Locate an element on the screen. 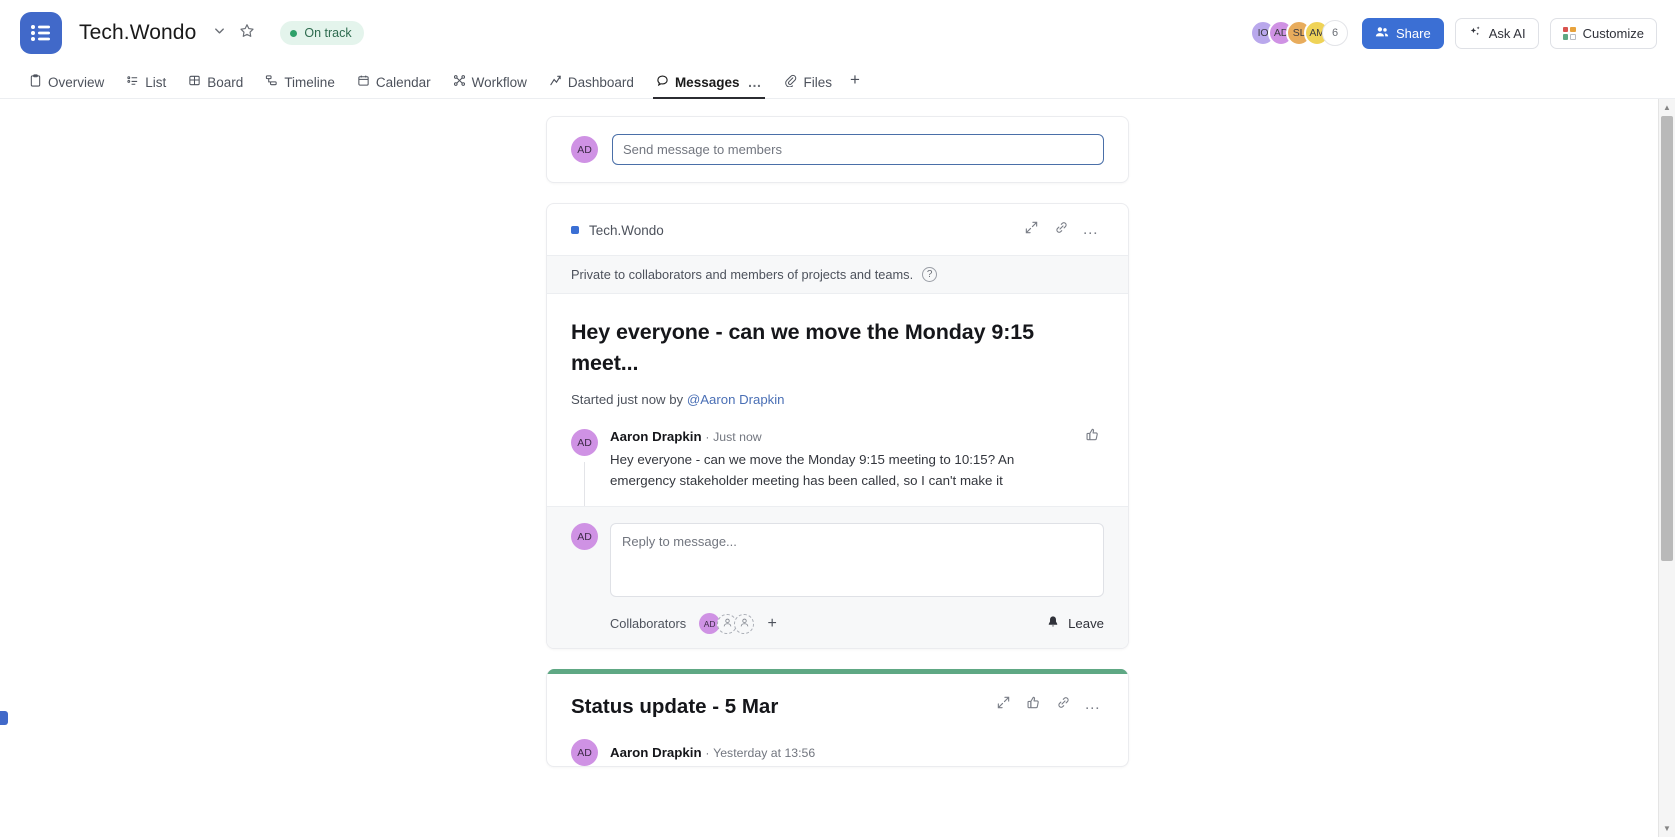  tab-files: Files is located at coordinates (808, 86).